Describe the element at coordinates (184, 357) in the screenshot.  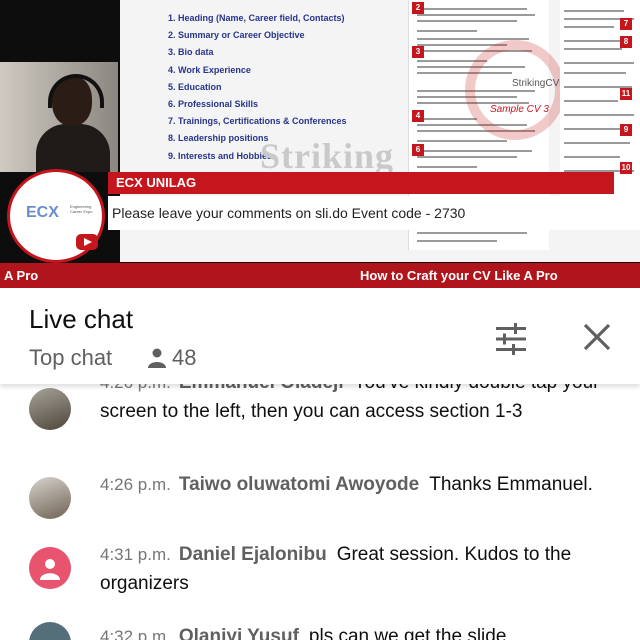
I see `viewer-count: 48` at that location.